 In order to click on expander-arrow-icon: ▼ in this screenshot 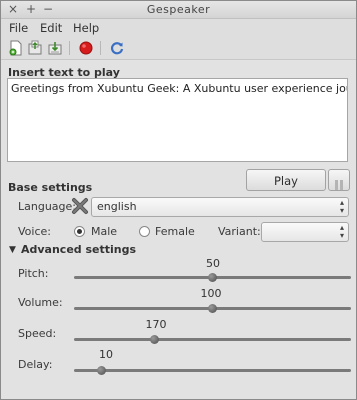, I will do `click(12, 250)`.